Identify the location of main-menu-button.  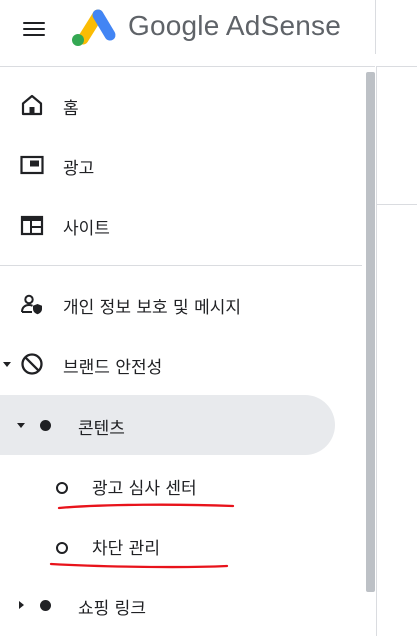
(34, 29).